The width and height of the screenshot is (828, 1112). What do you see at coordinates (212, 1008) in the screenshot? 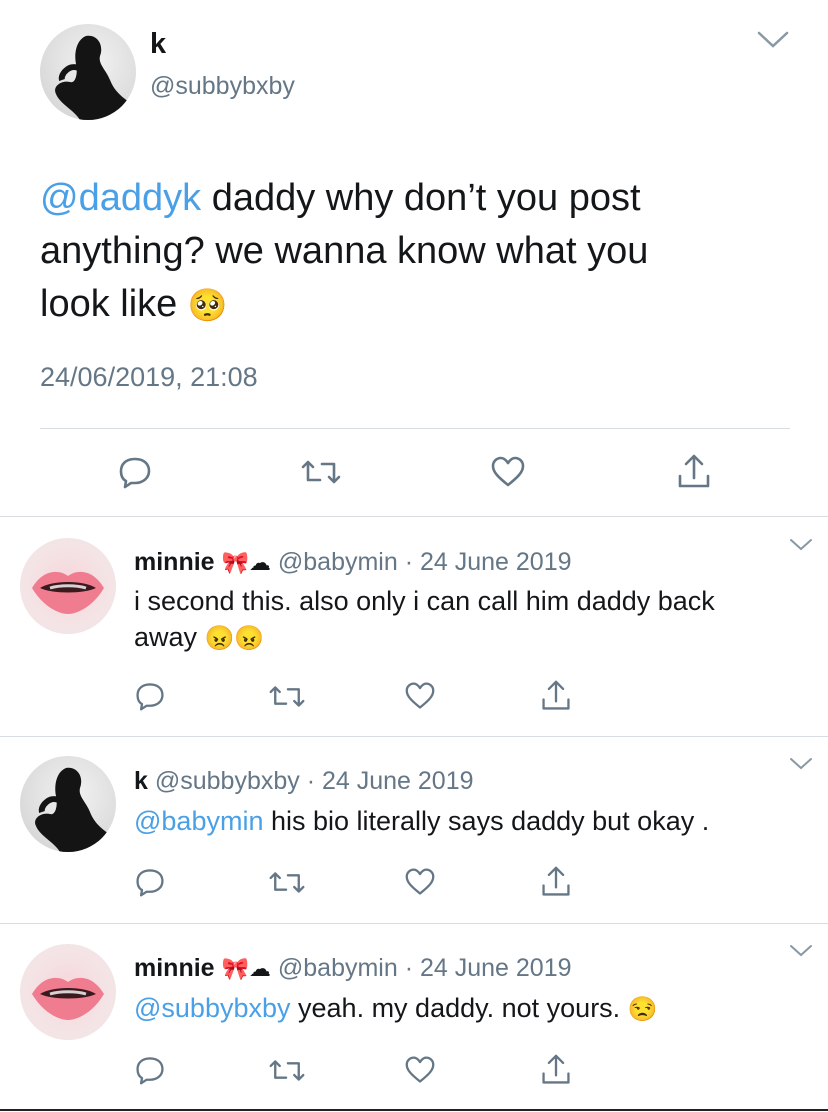
I see `mention-link: @subbybxby` at bounding box center [212, 1008].